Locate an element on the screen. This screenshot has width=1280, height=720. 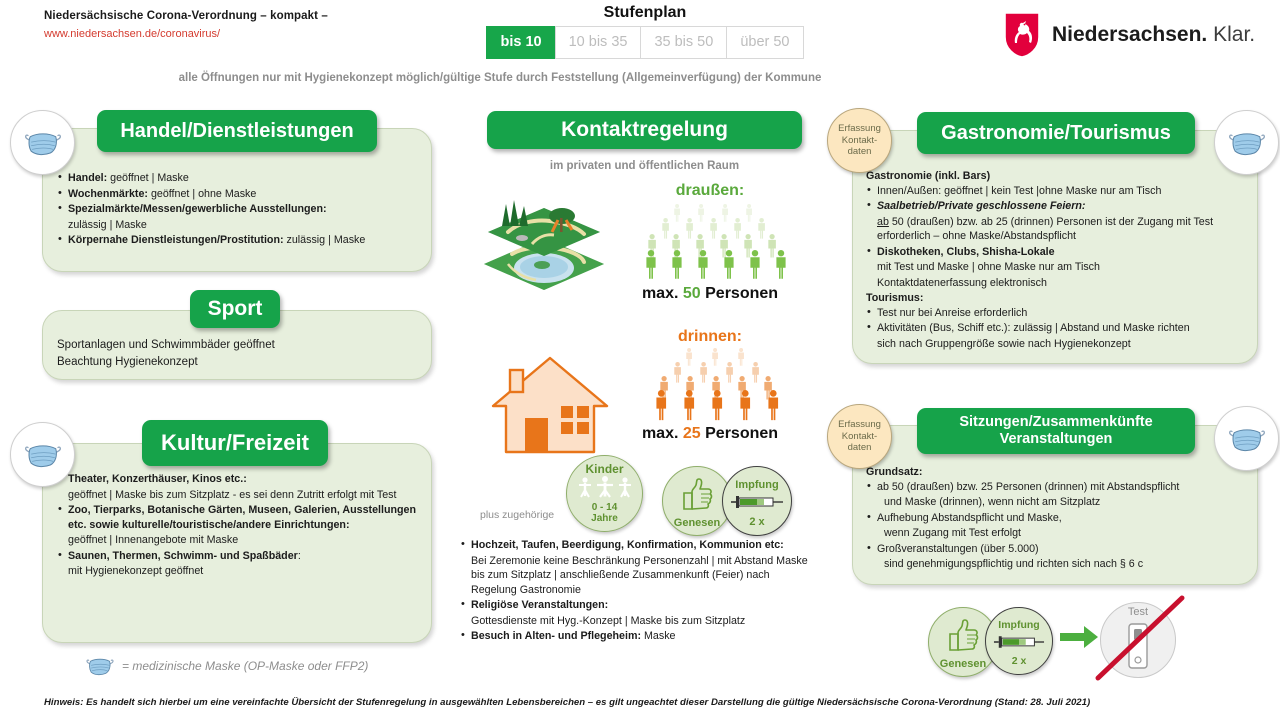
outdoor-max-label: max. 50 Personen is located at coordinates (710, 294).